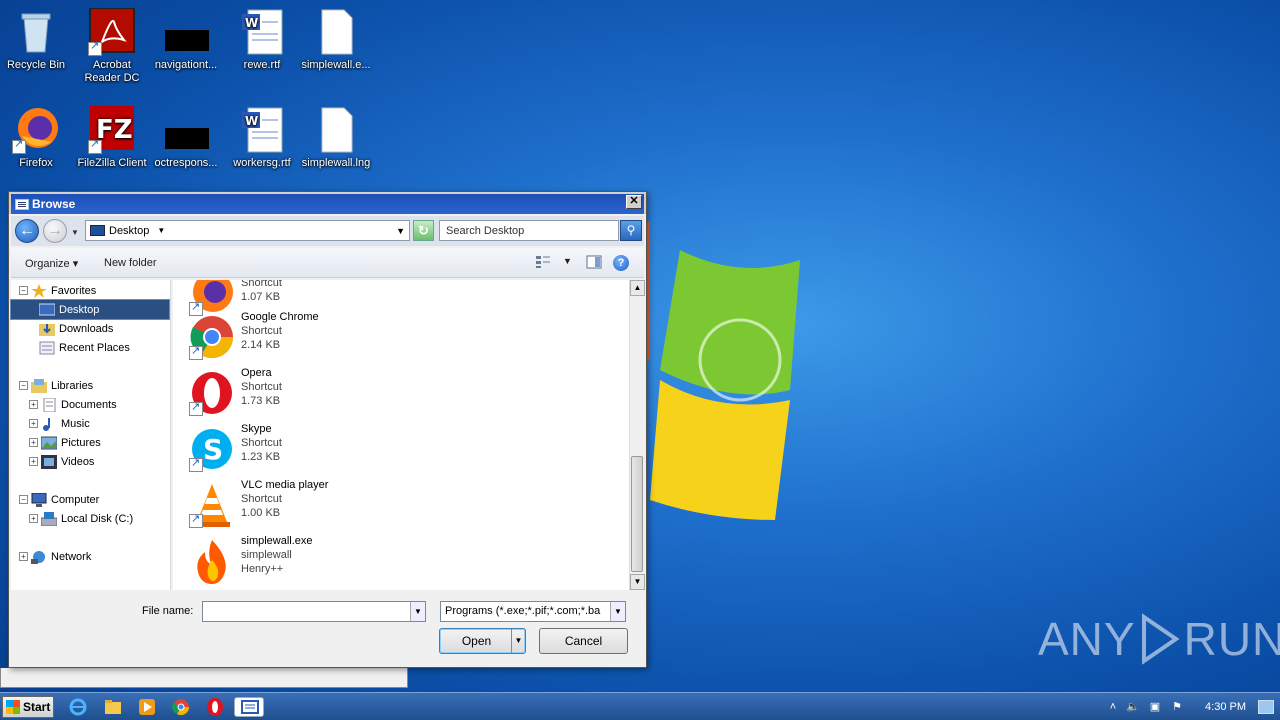 The height and width of the screenshot is (720, 1280). I want to click on nav-libraries: − Libraries, so click(90, 385).